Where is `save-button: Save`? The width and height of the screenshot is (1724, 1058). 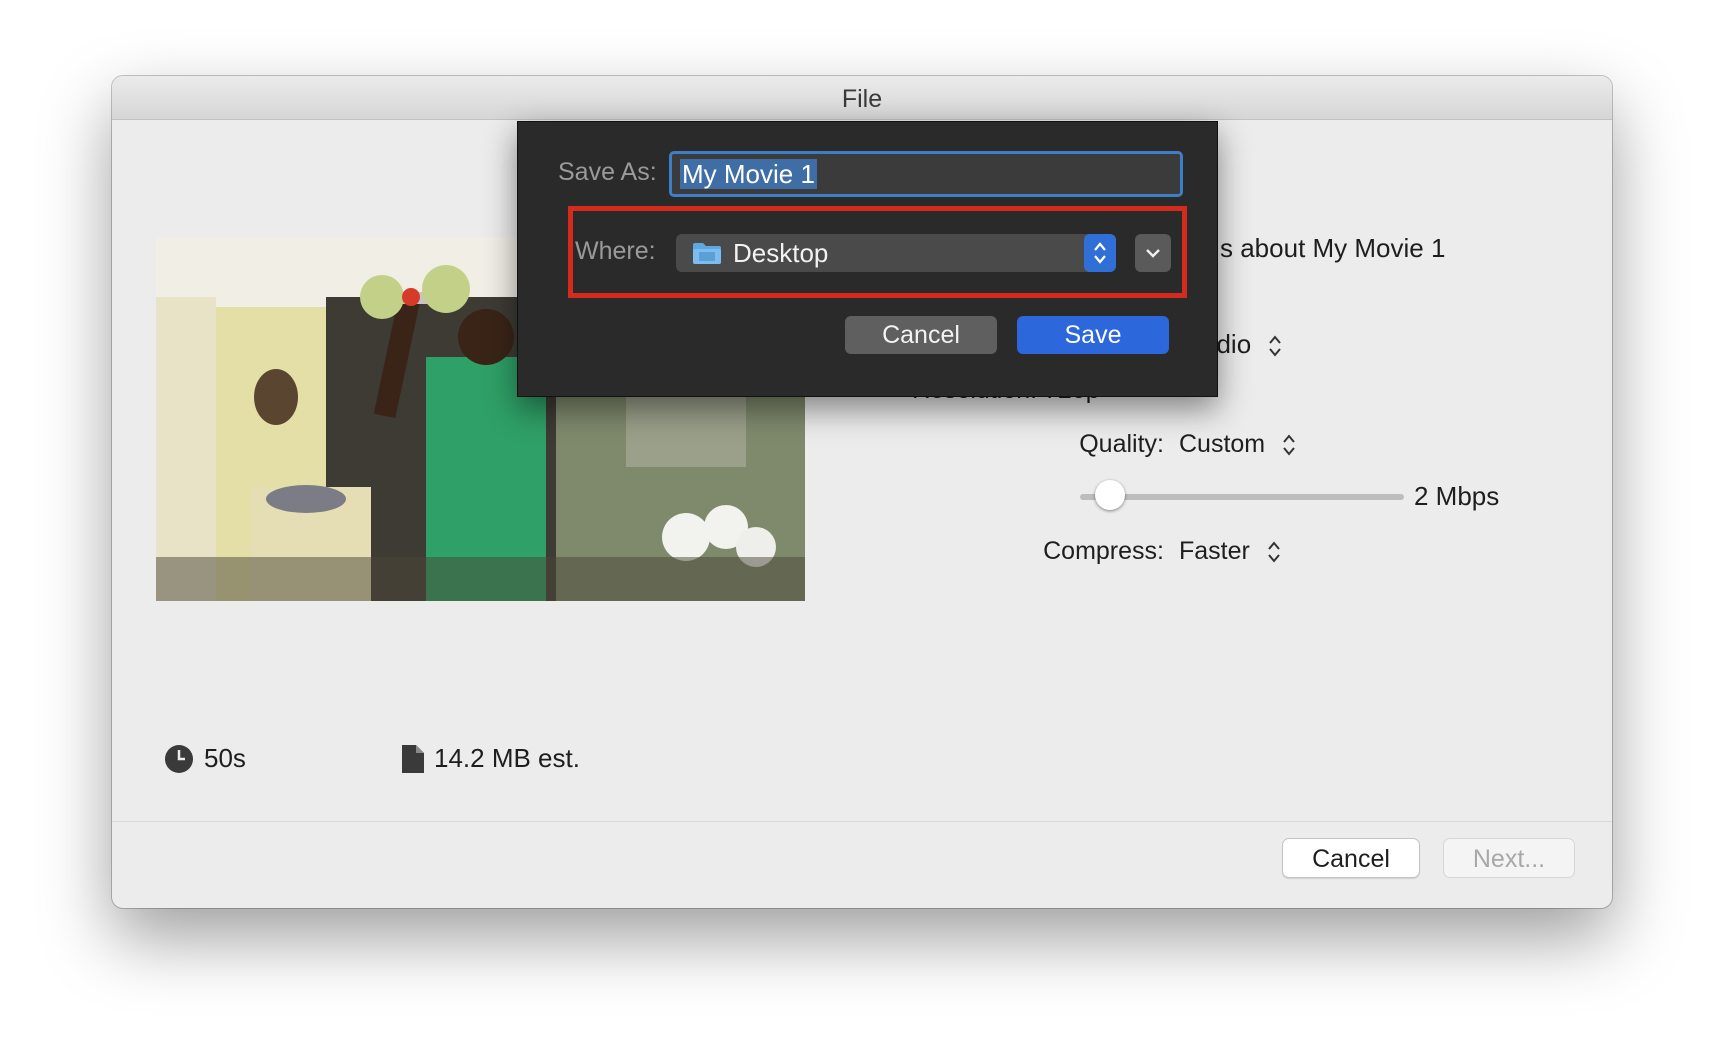 save-button: Save is located at coordinates (1093, 335).